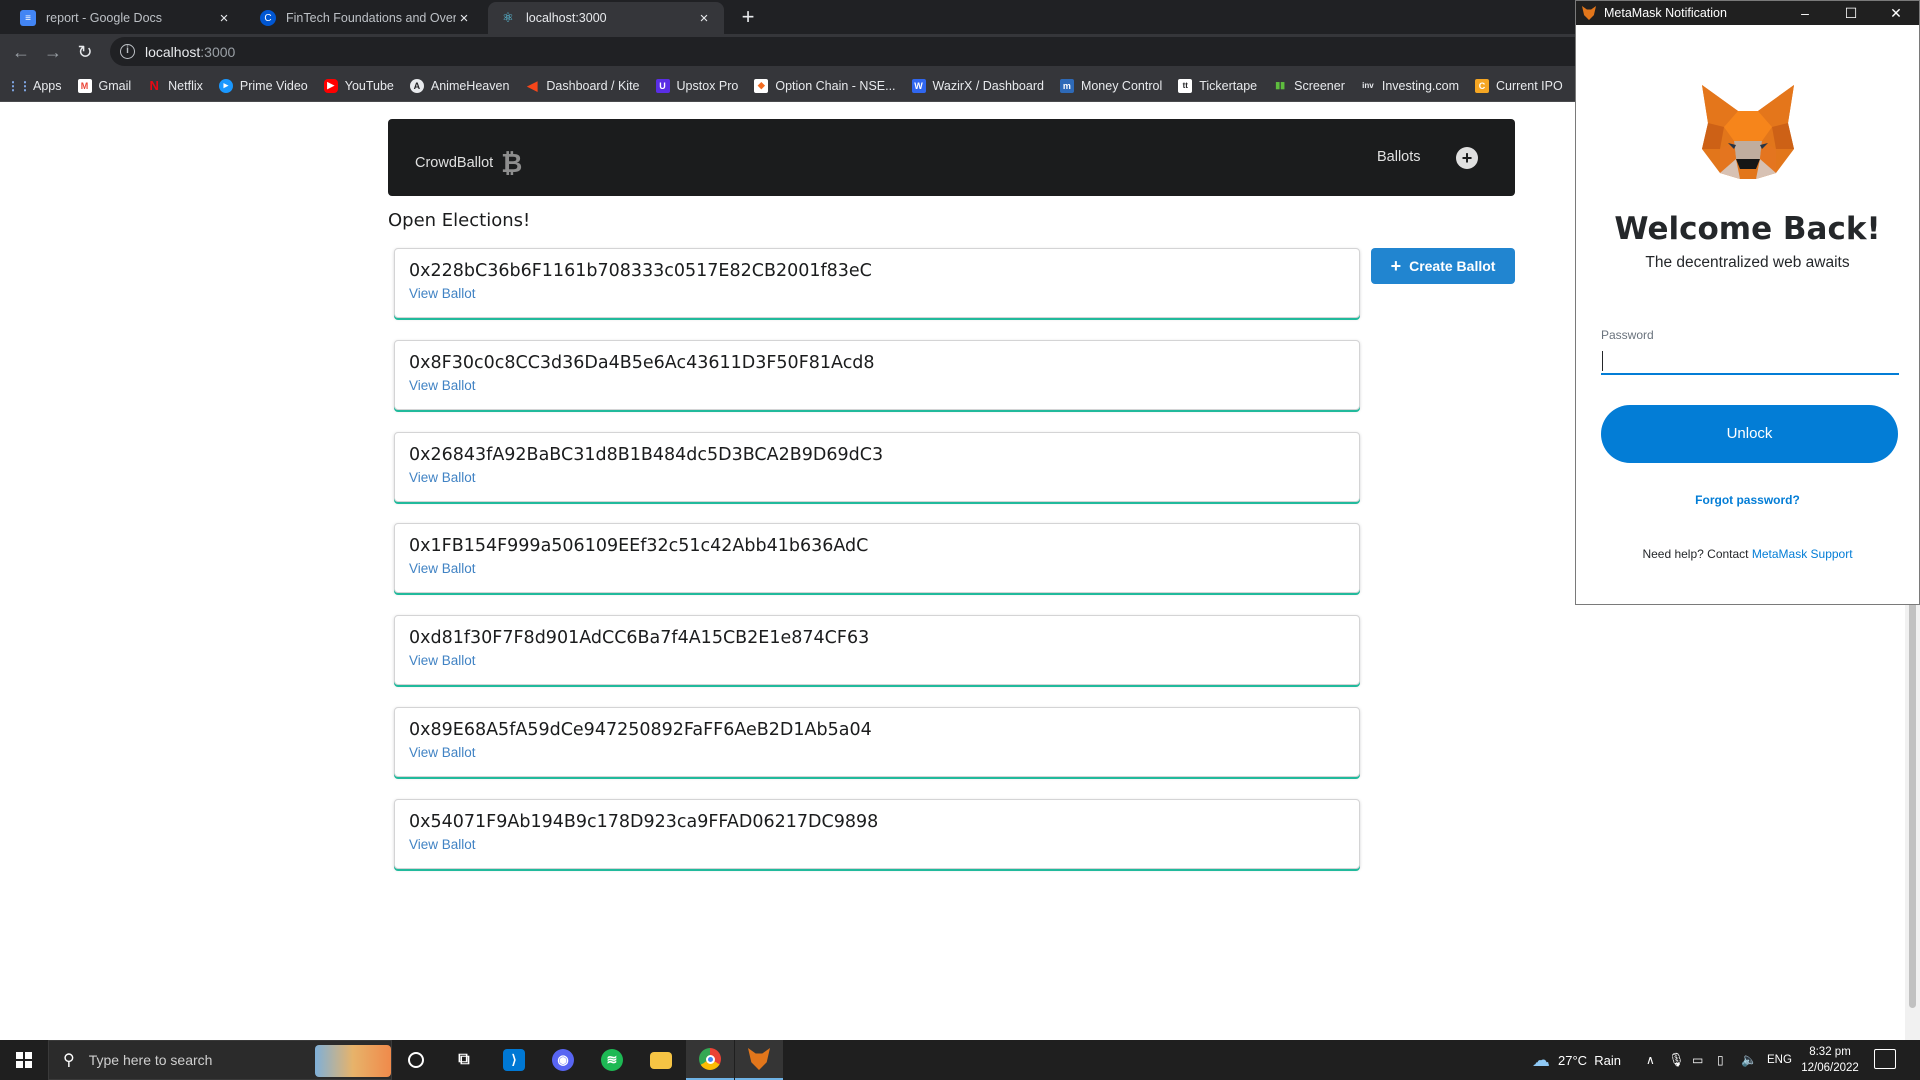 The width and height of the screenshot is (1920, 1080). Describe the element at coordinates (761, 85) in the screenshot. I see `nse-icon: ◆` at that location.